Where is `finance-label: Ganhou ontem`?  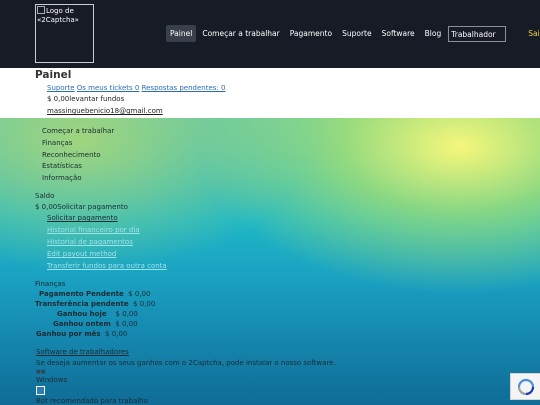
finance-label: Ganhou ontem is located at coordinates (82, 324).